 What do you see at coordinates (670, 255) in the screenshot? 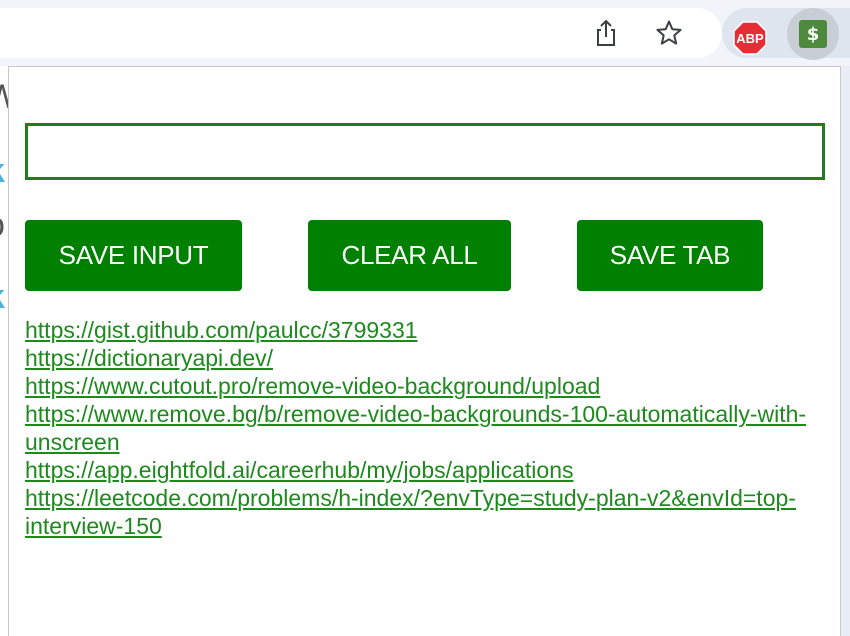
I see `save-tab-button: SAVE TAB` at bounding box center [670, 255].